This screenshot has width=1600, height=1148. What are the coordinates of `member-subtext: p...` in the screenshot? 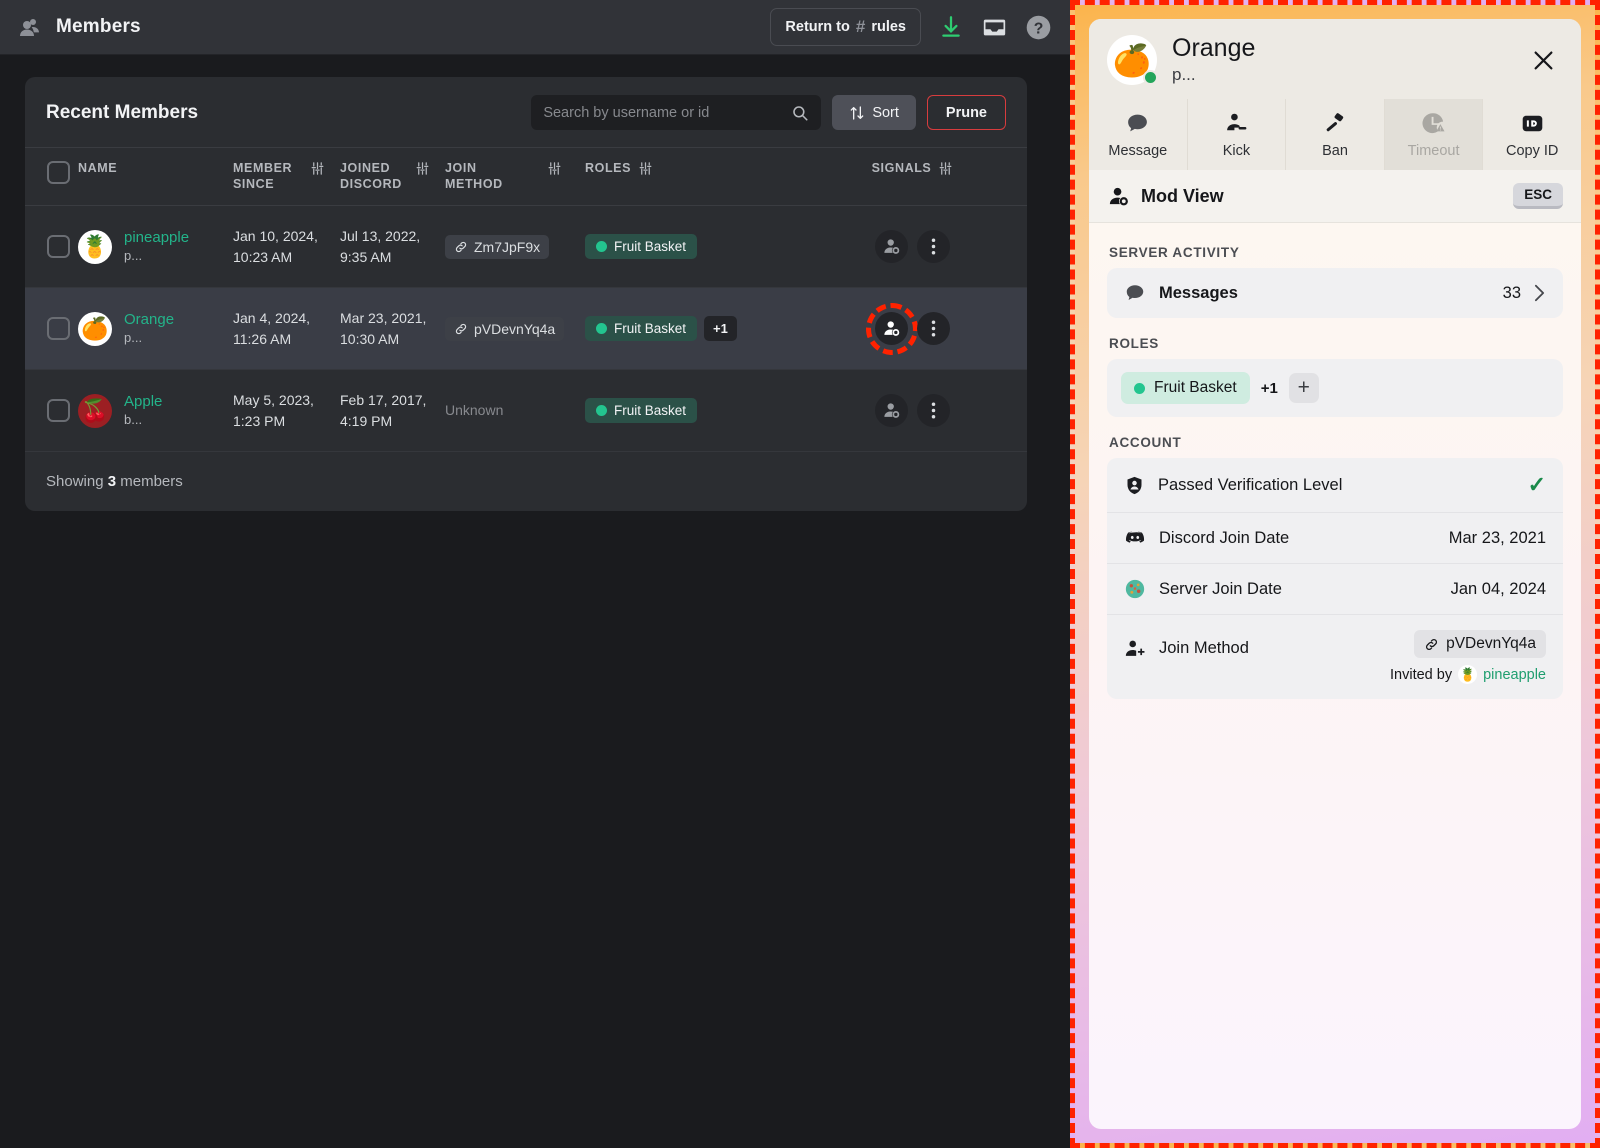 It's located at (133, 337).